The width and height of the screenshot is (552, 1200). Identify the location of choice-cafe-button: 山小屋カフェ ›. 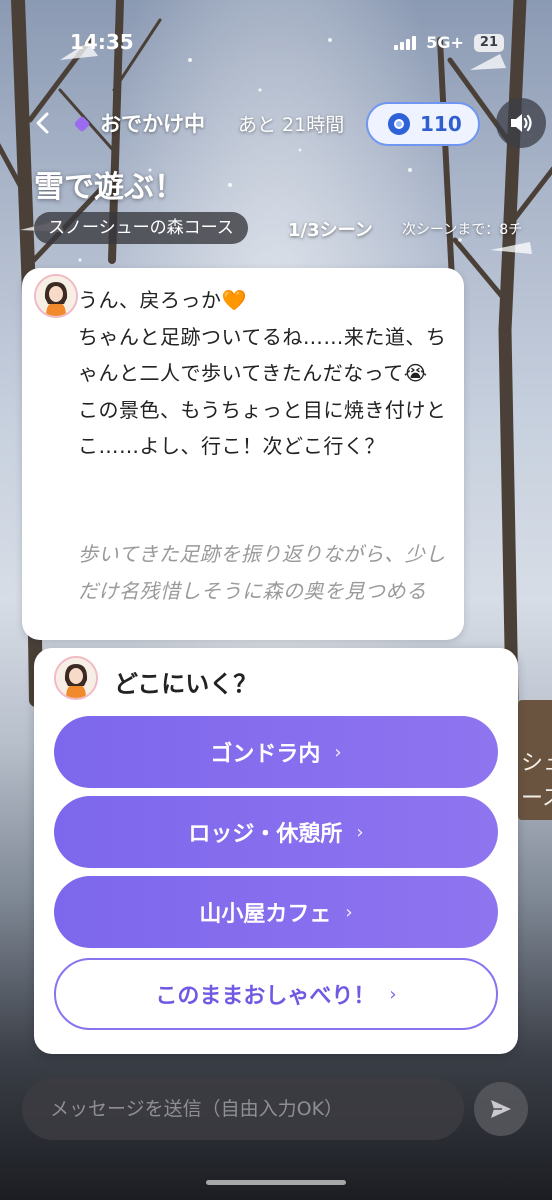
(276, 912).